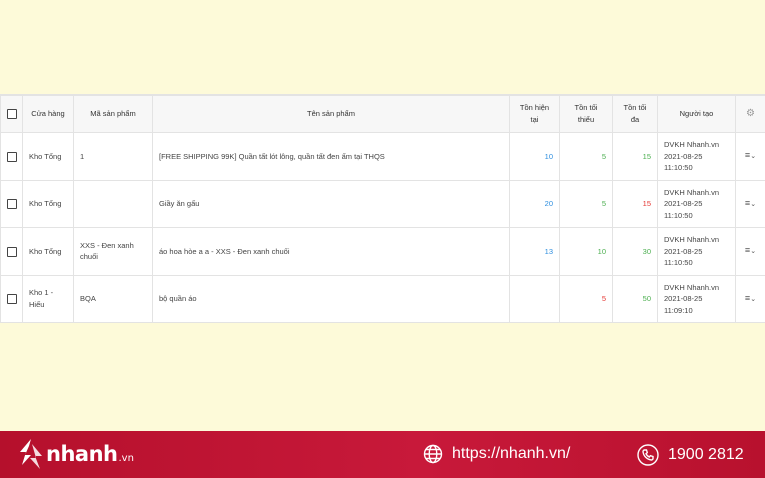 The image size is (765, 478). What do you see at coordinates (696, 114) in the screenshot?
I see `col-header-creator: Người tạo` at bounding box center [696, 114].